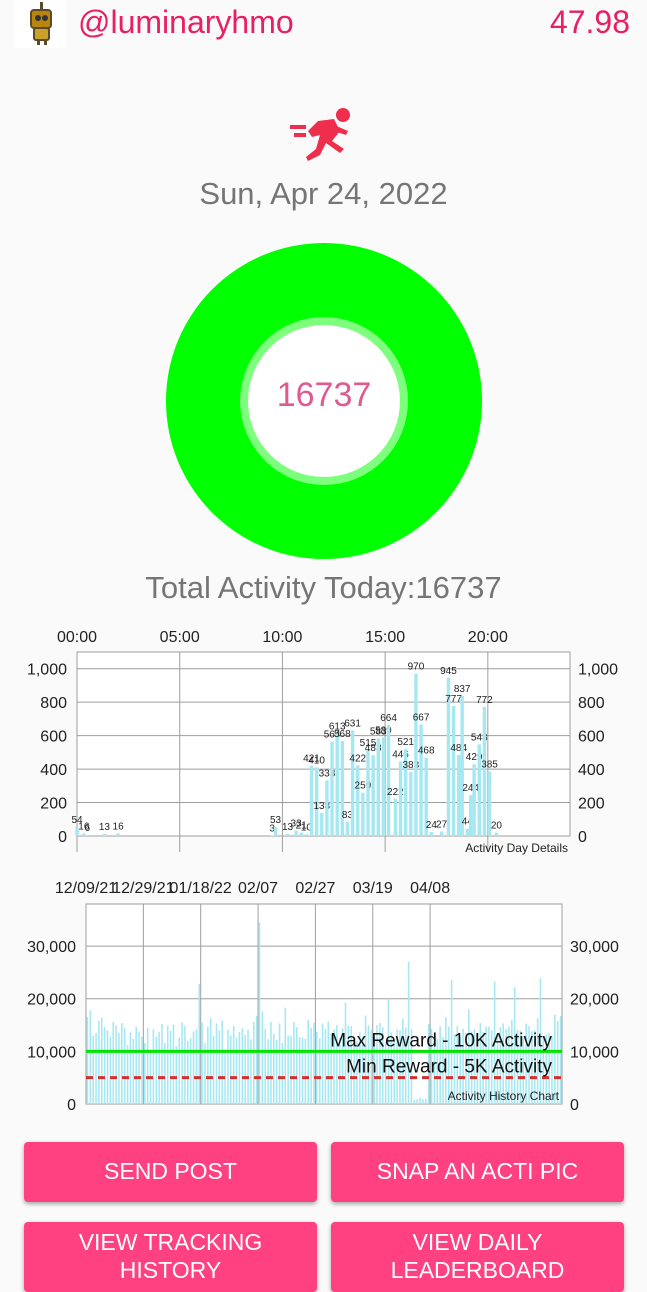 The width and height of the screenshot is (647, 1292). Describe the element at coordinates (373, 888) in the screenshot. I see `history-x-tick-label: 03/19` at that location.